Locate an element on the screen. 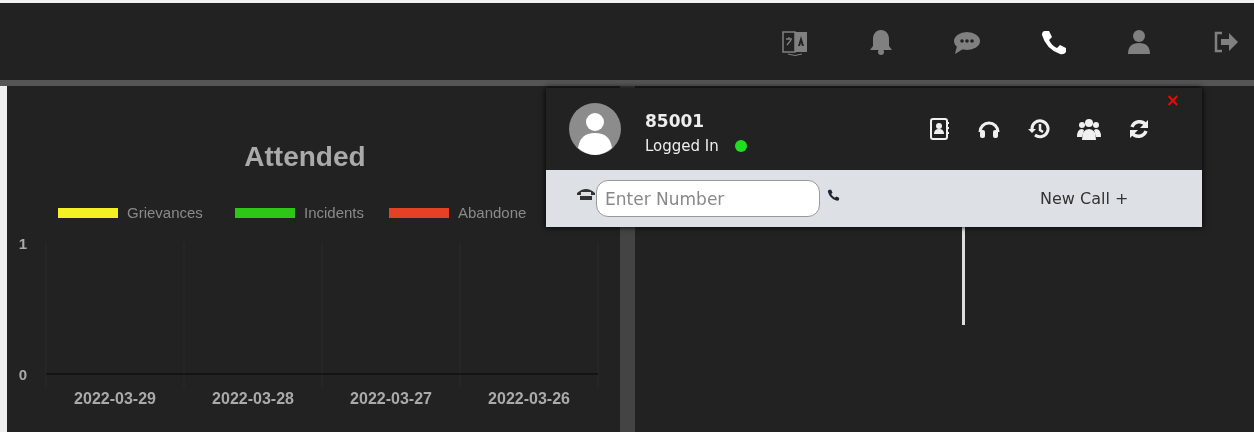  group-icon is located at coordinates (1088, 129).